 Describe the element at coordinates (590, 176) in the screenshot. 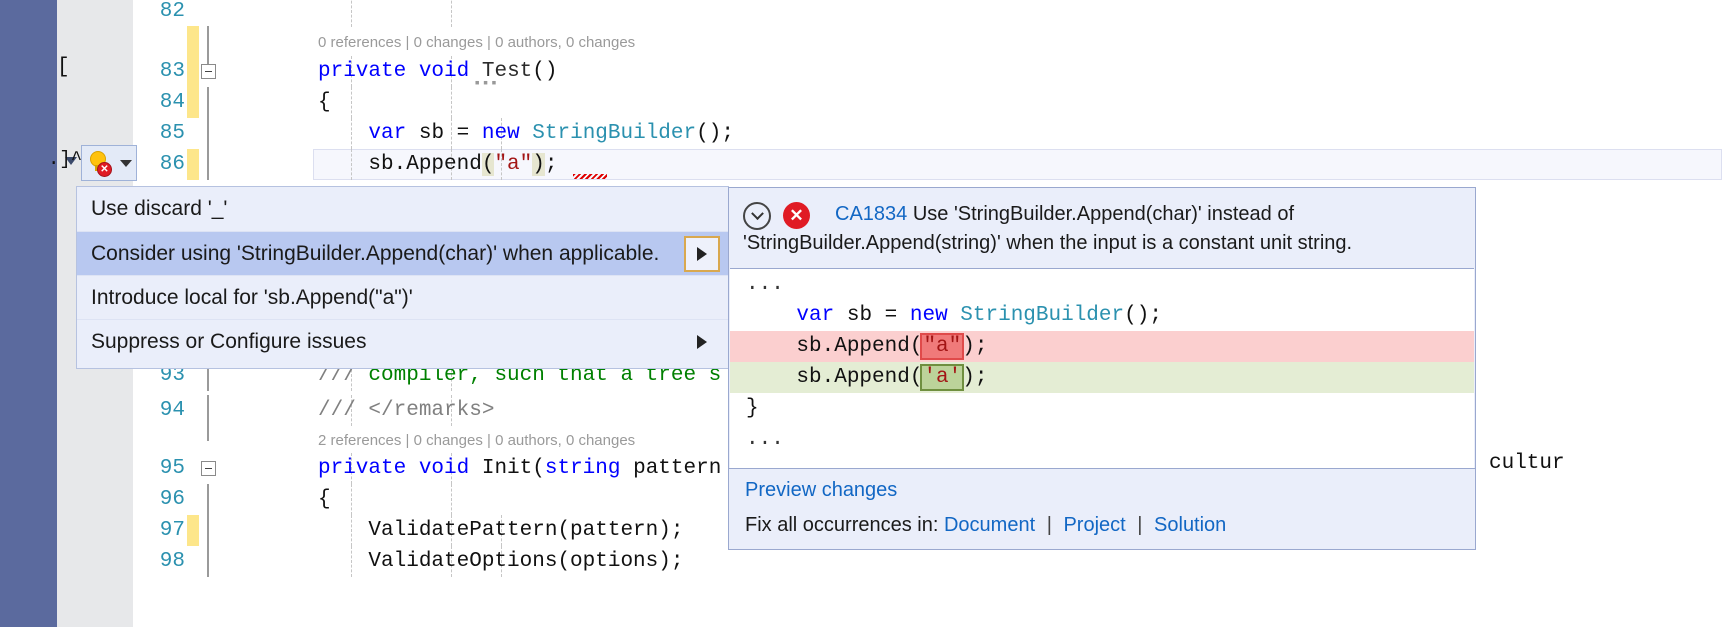

I see `error-squiggle` at that location.